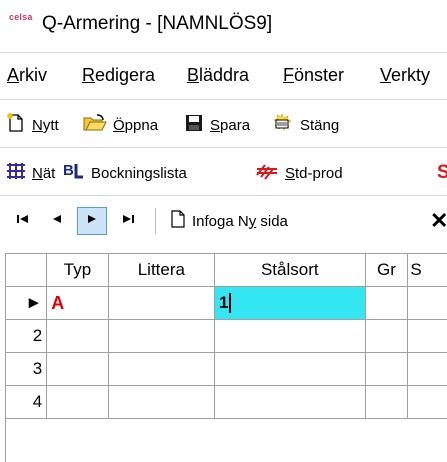 This screenshot has height=462, width=447. I want to click on svg-text: B, so click(68, 170).